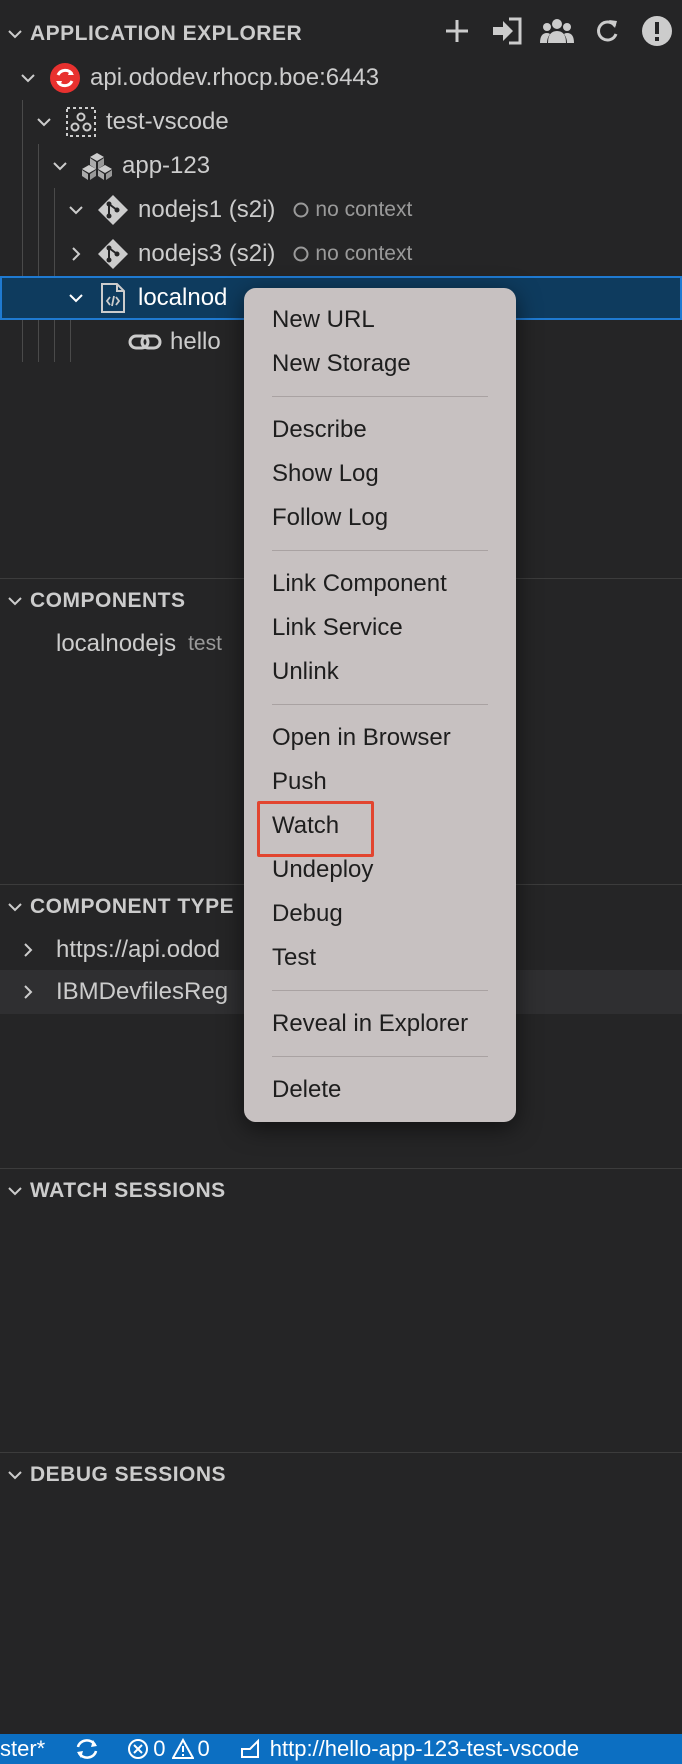 This screenshot has width=682, height=1764. What do you see at coordinates (22, 1749) in the screenshot?
I see `status-branch: ster*` at bounding box center [22, 1749].